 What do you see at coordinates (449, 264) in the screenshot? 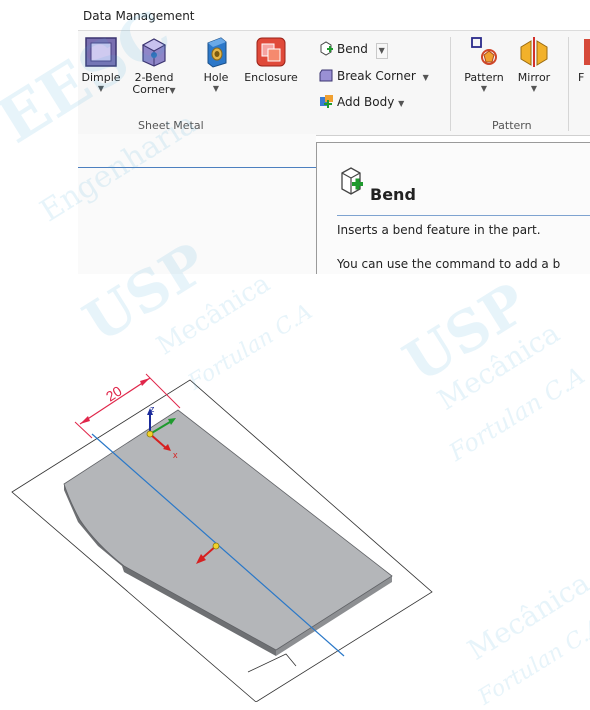
I see `tooltip-more-text: You can use the command to add a b` at bounding box center [449, 264].